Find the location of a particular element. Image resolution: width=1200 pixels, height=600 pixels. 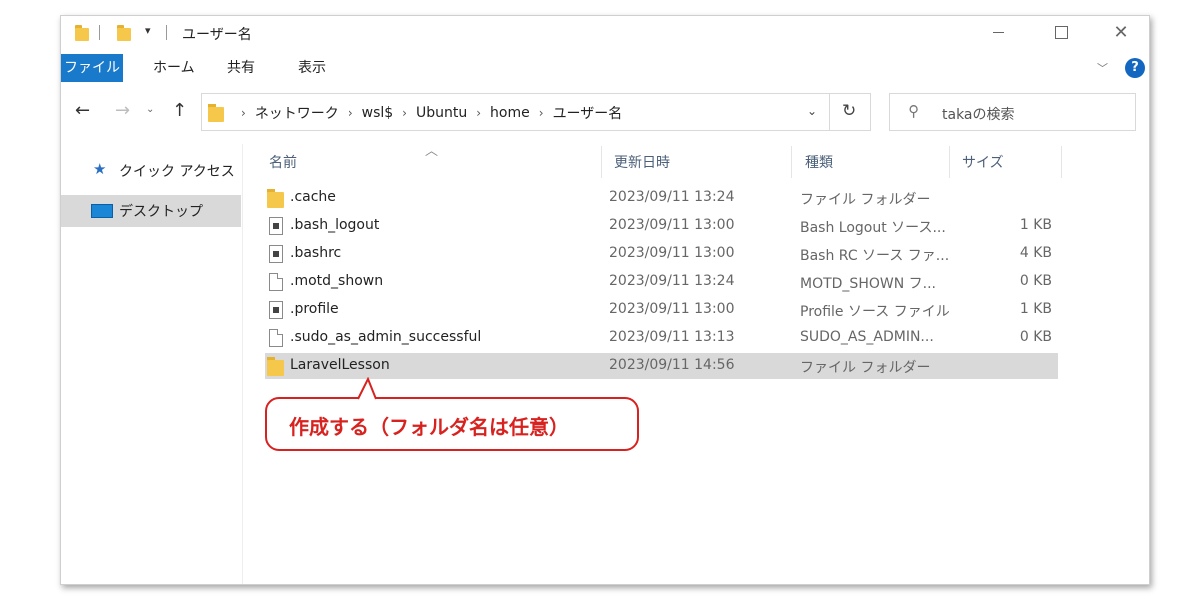

file-date: 2023/09/11 13:13 is located at coordinates (672, 337).